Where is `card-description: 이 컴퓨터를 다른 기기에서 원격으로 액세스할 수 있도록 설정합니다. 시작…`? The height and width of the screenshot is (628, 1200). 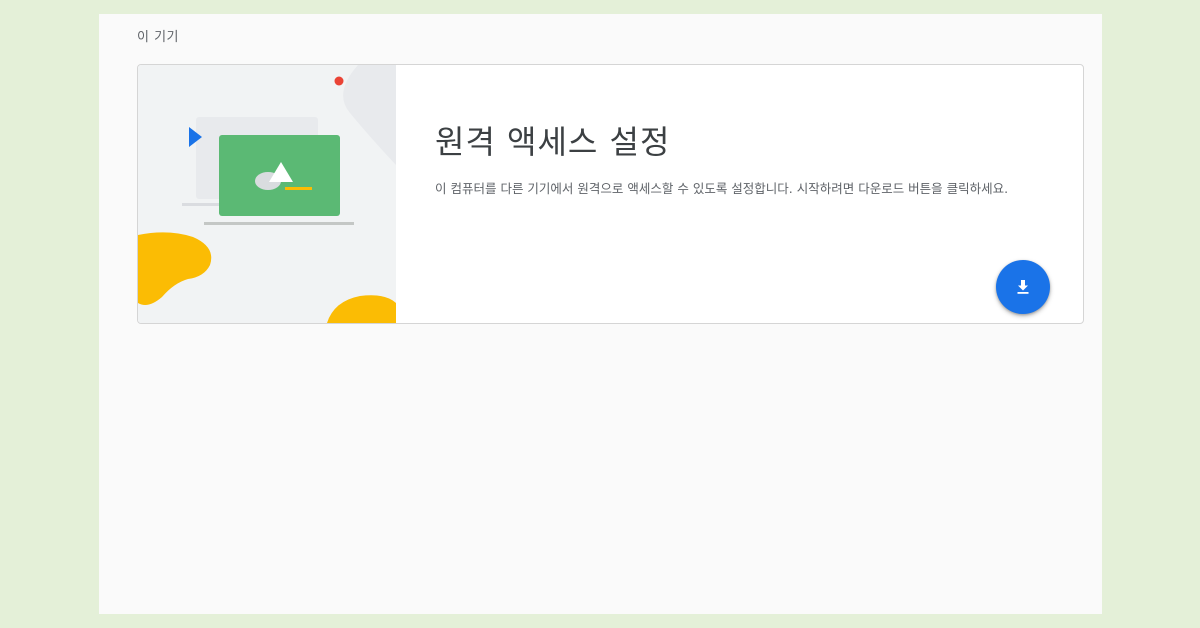 card-description: 이 컴퓨터를 다른 기기에서 원격으로 액세스할 수 있도록 설정합니다. 시작… is located at coordinates (722, 188).